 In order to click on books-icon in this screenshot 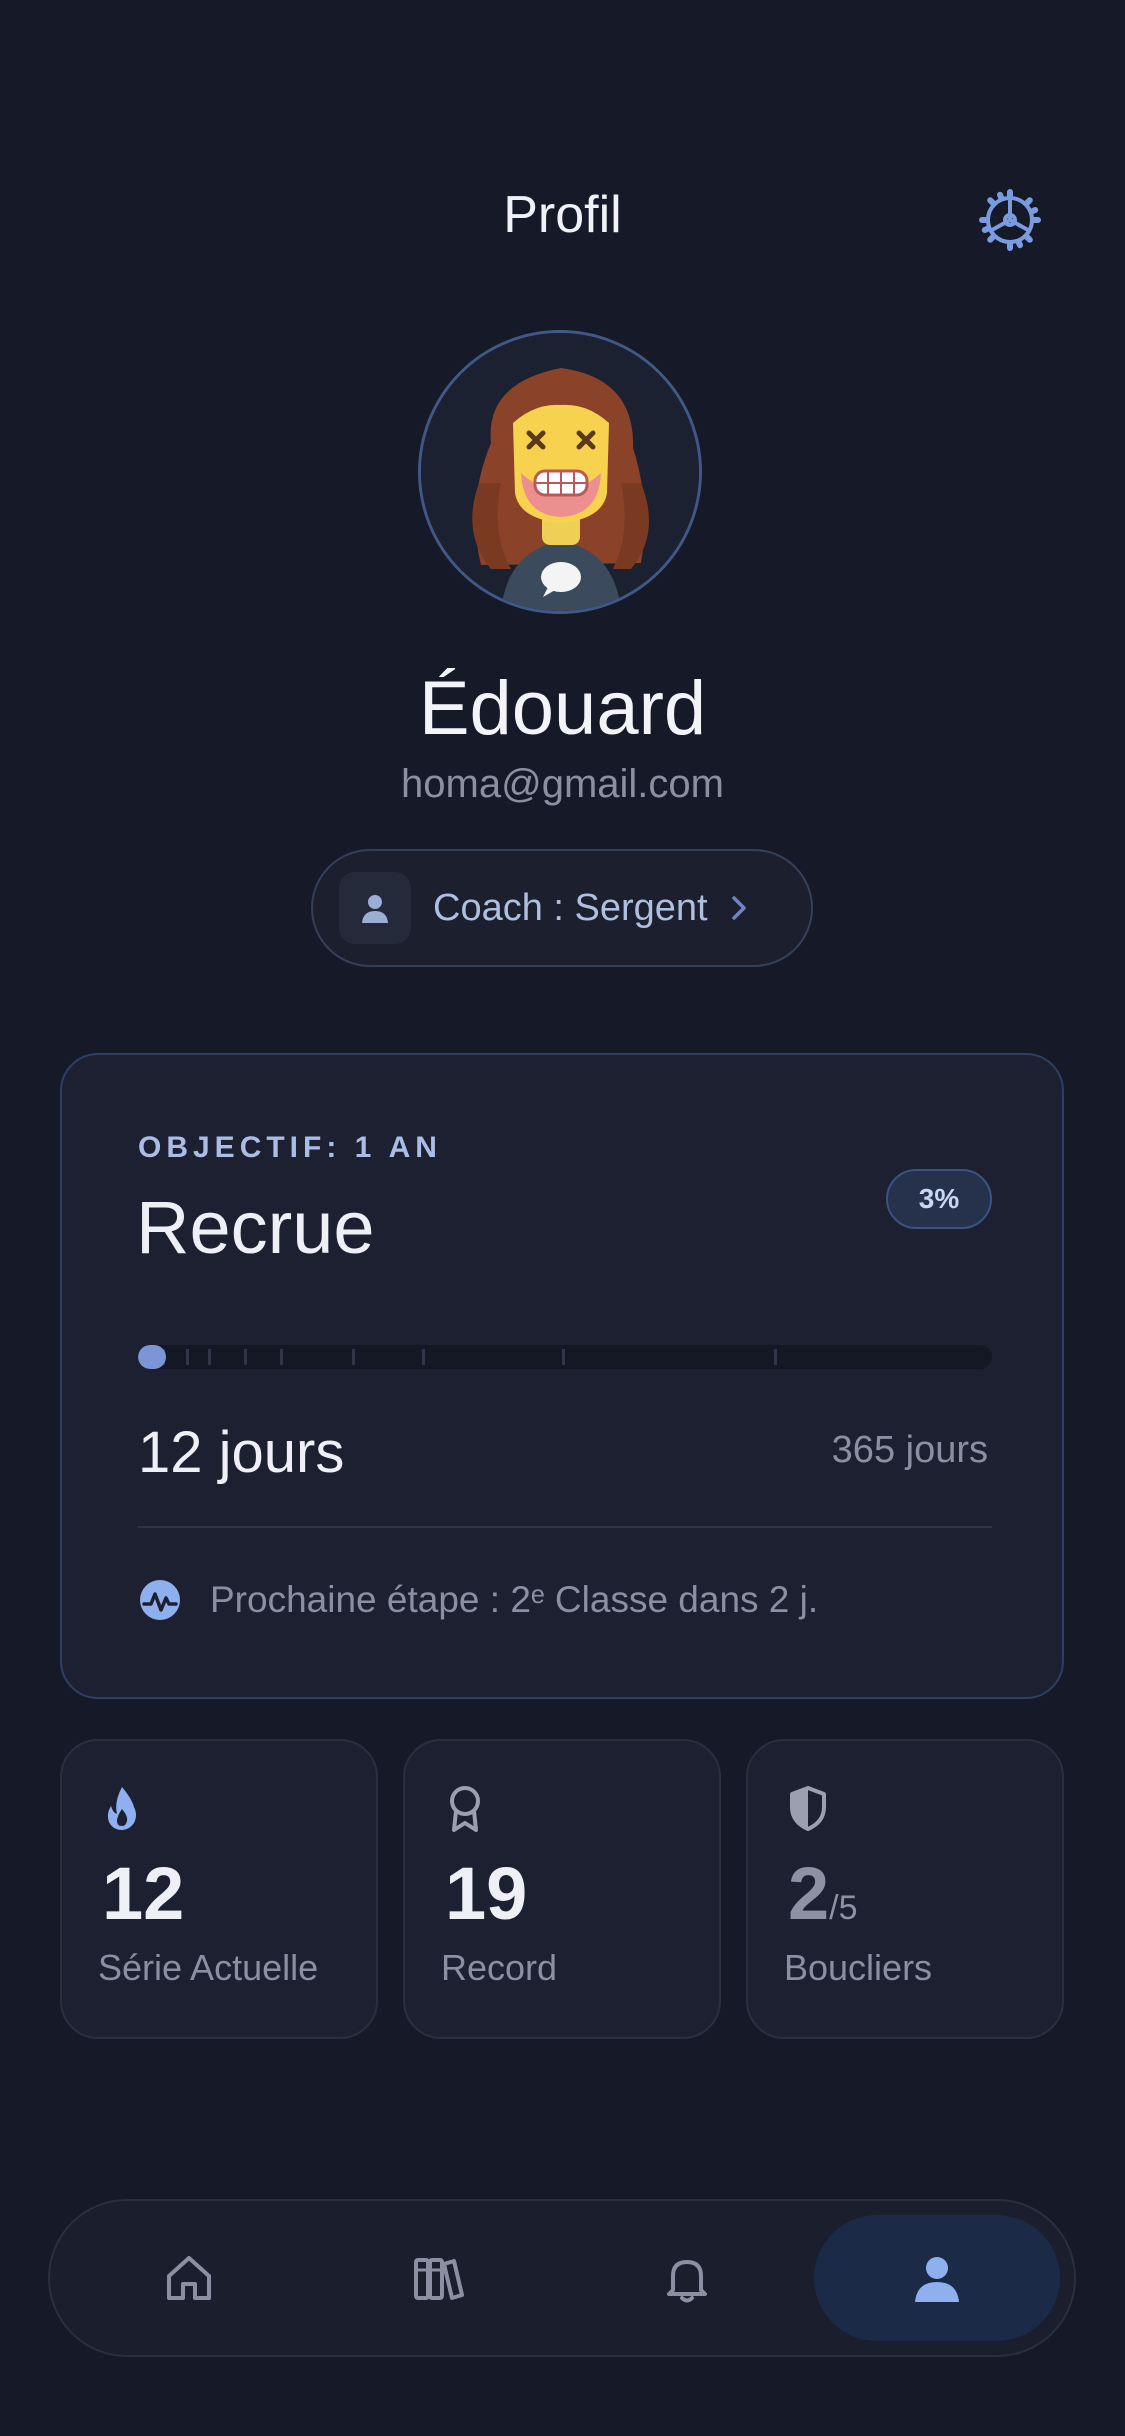, I will do `click(439, 2279)`.